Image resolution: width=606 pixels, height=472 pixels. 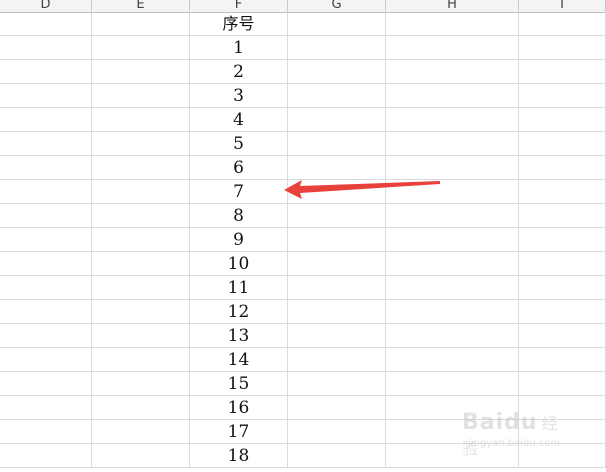 What do you see at coordinates (239, 119) in the screenshot?
I see `cell-serial-number: 4` at bounding box center [239, 119].